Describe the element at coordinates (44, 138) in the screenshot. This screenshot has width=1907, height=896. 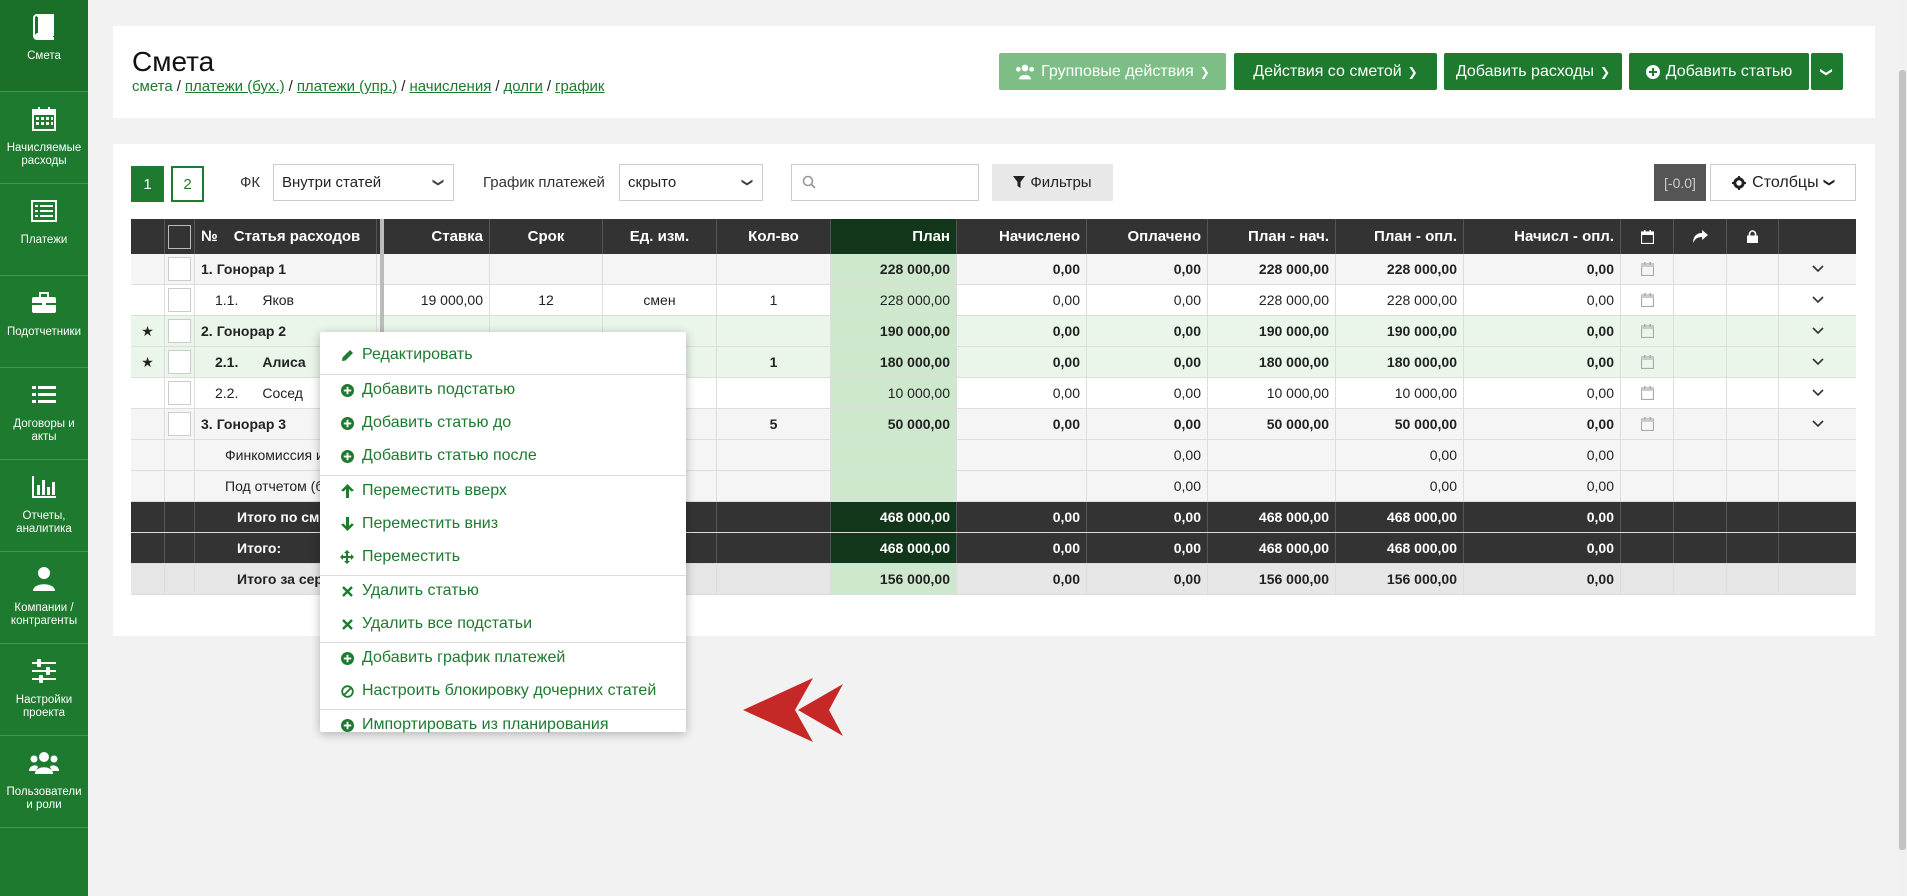
I see `sidebar-item-accrued: Начисляемые расходы` at that location.